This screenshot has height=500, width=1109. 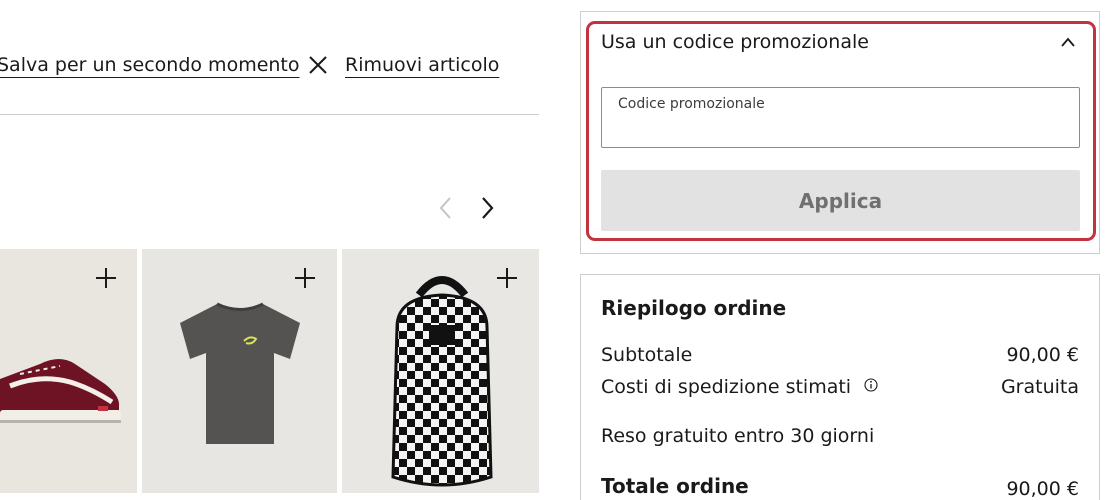 What do you see at coordinates (871, 385) in the screenshot?
I see `info-icon` at bounding box center [871, 385].